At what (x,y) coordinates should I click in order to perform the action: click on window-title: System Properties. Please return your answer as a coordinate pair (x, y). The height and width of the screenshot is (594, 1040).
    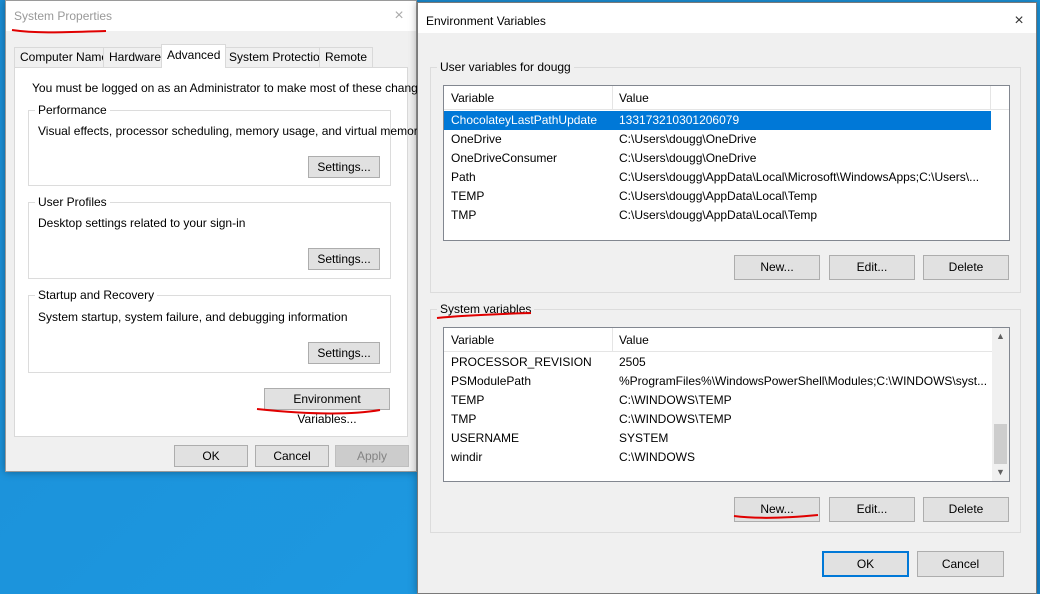
    Looking at the image, I should click on (63, 16).